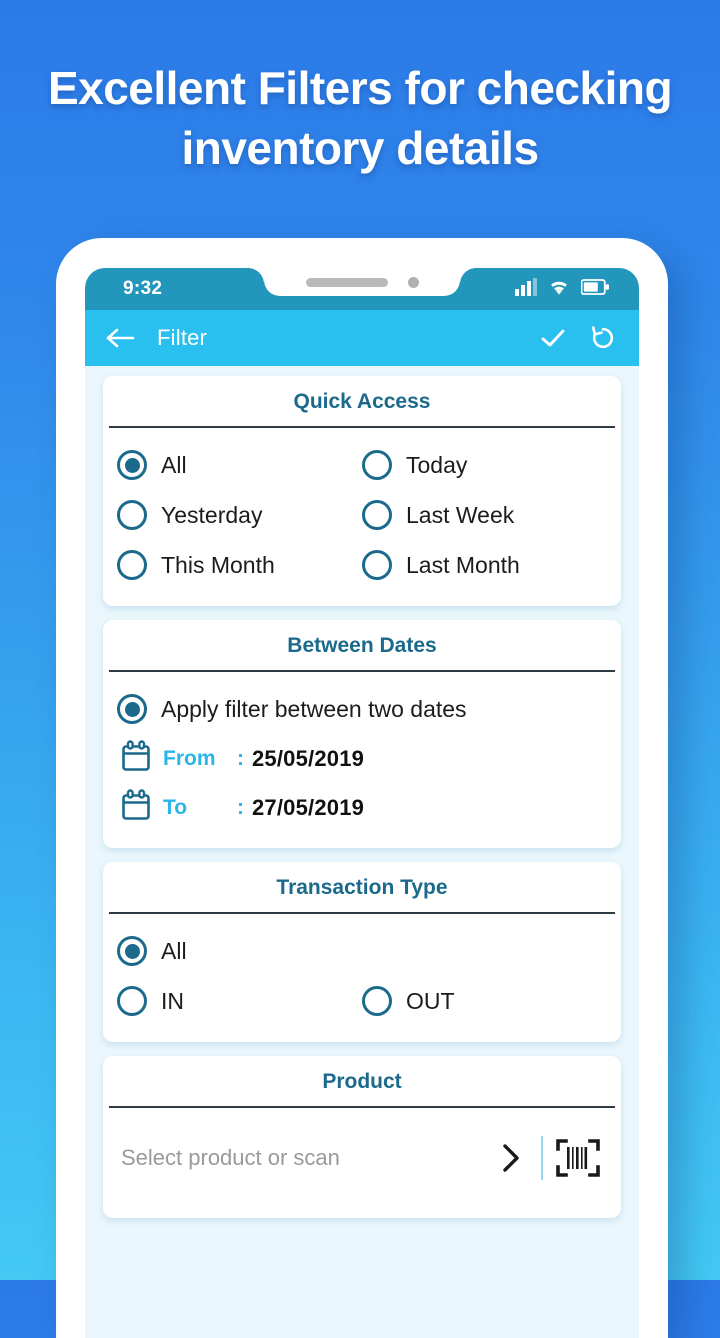 Image resolution: width=720 pixels, height=1338 pixels. I want to click on quick-access-option-last-month: Last Month, so click(484, 565).